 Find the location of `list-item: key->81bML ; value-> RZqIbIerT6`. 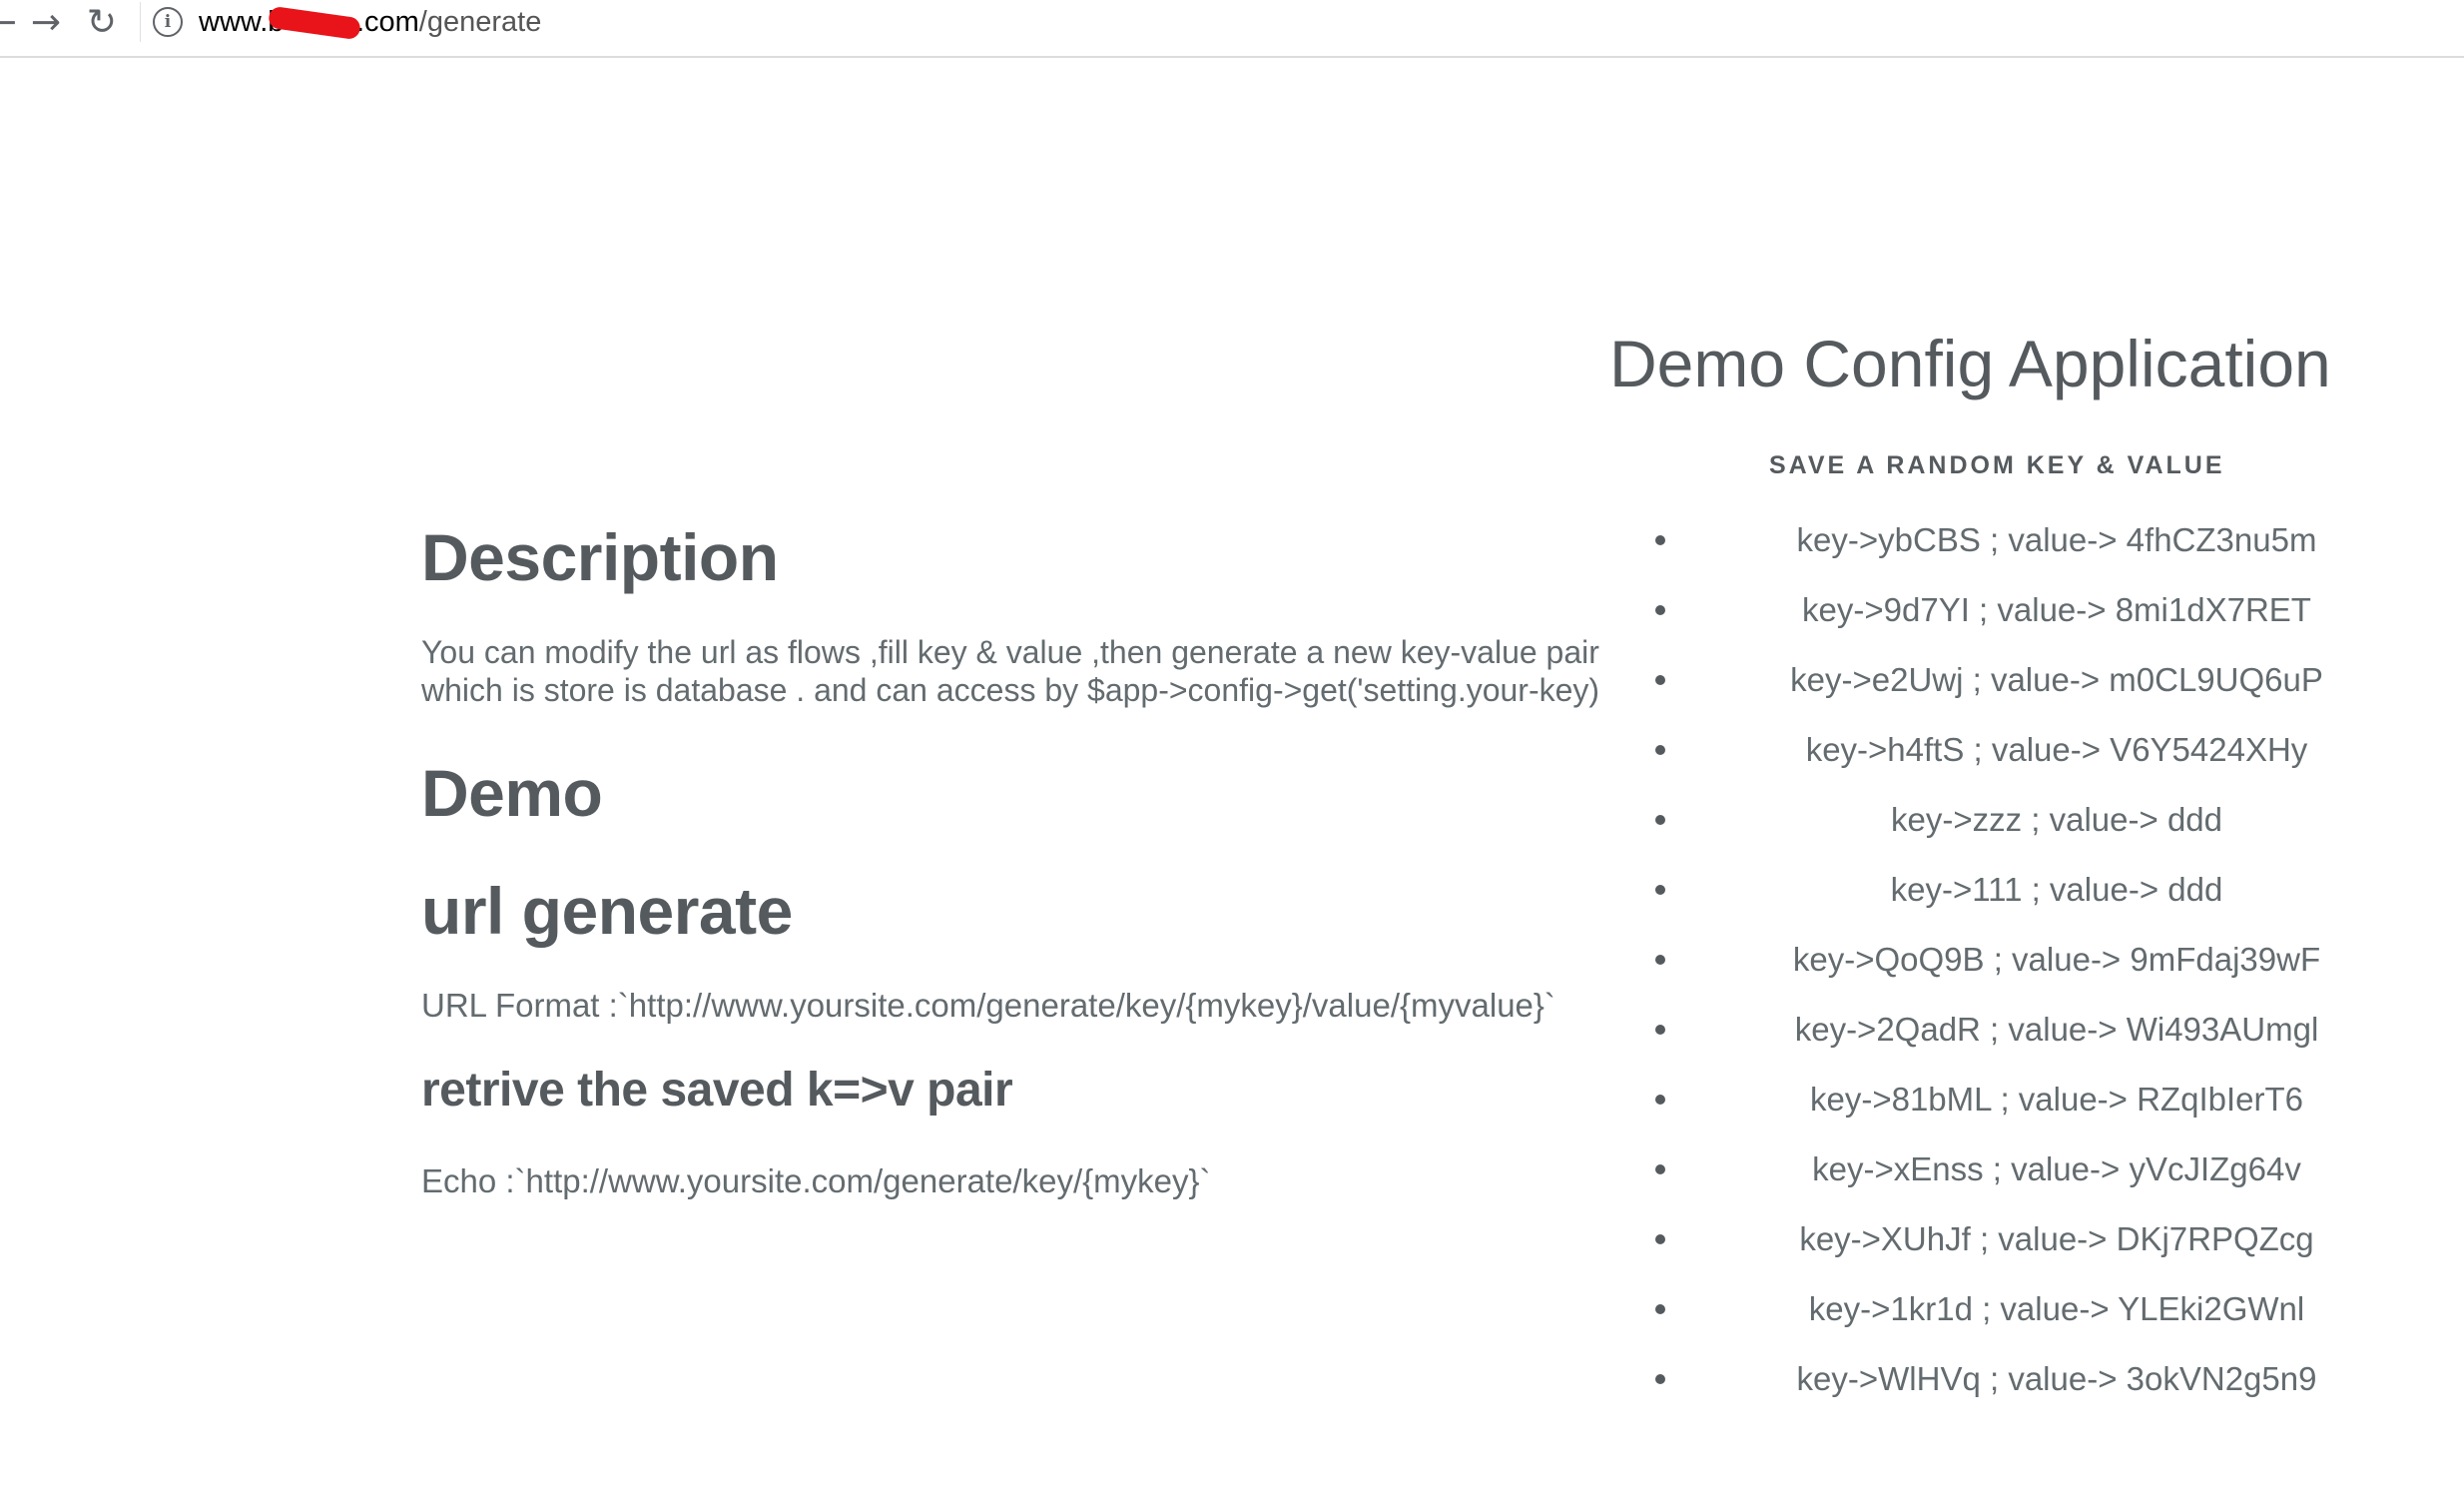

list-item: key->81bML ; value-> RZqIbIerT6 is located at coordinates (2026, 1099).